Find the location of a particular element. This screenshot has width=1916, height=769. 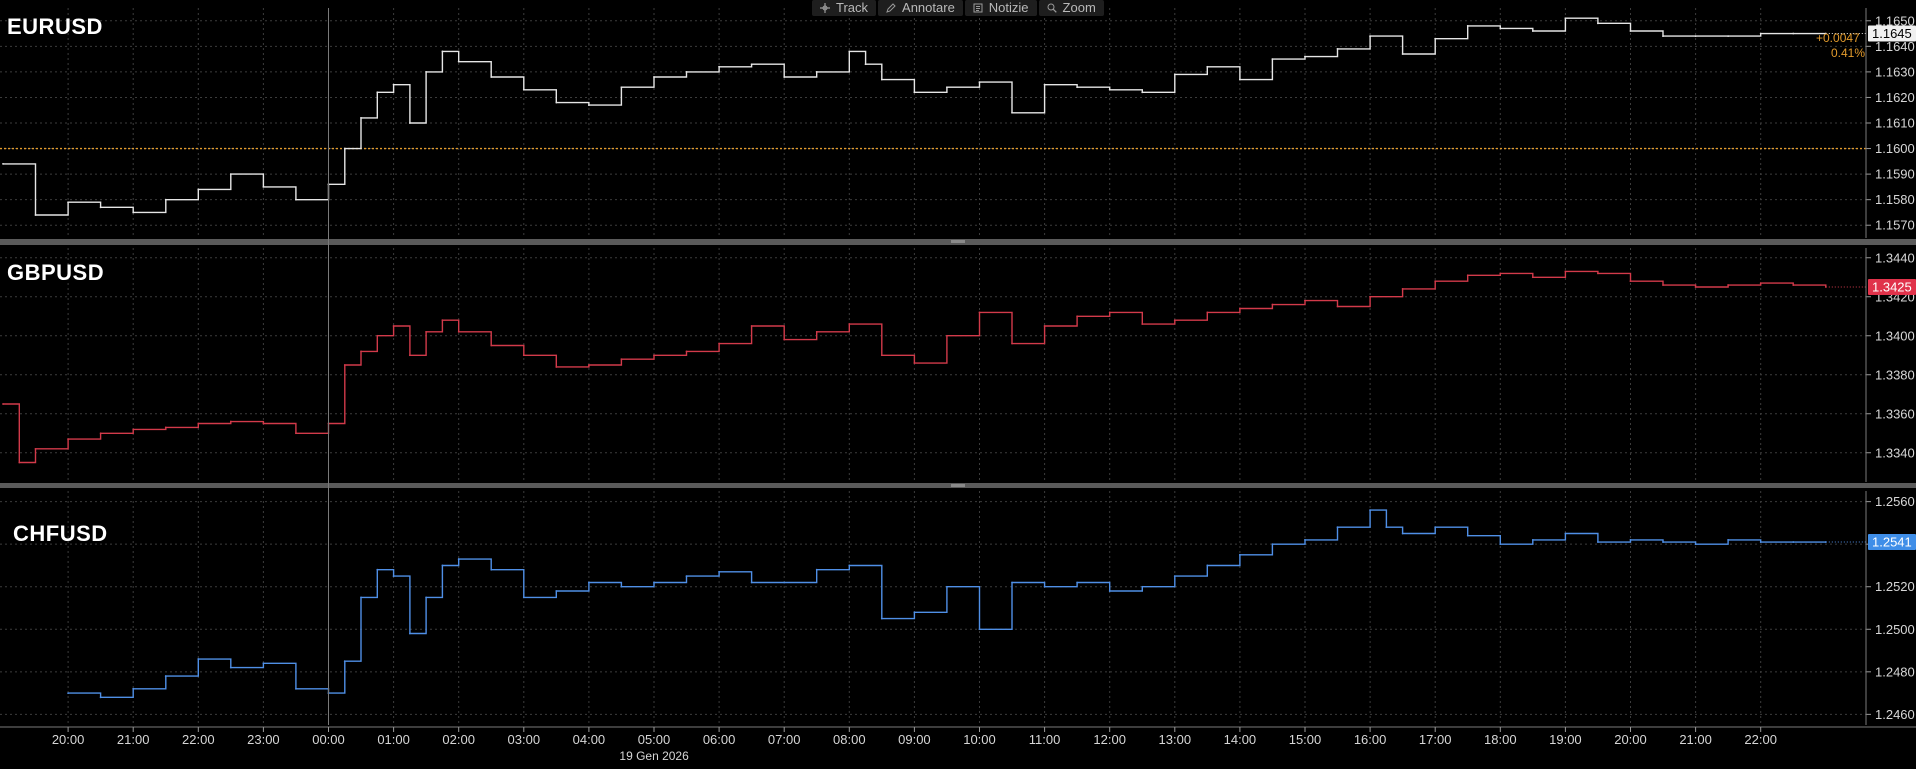

x-tick-label: 08:00 is located at coordinates (849, 739).